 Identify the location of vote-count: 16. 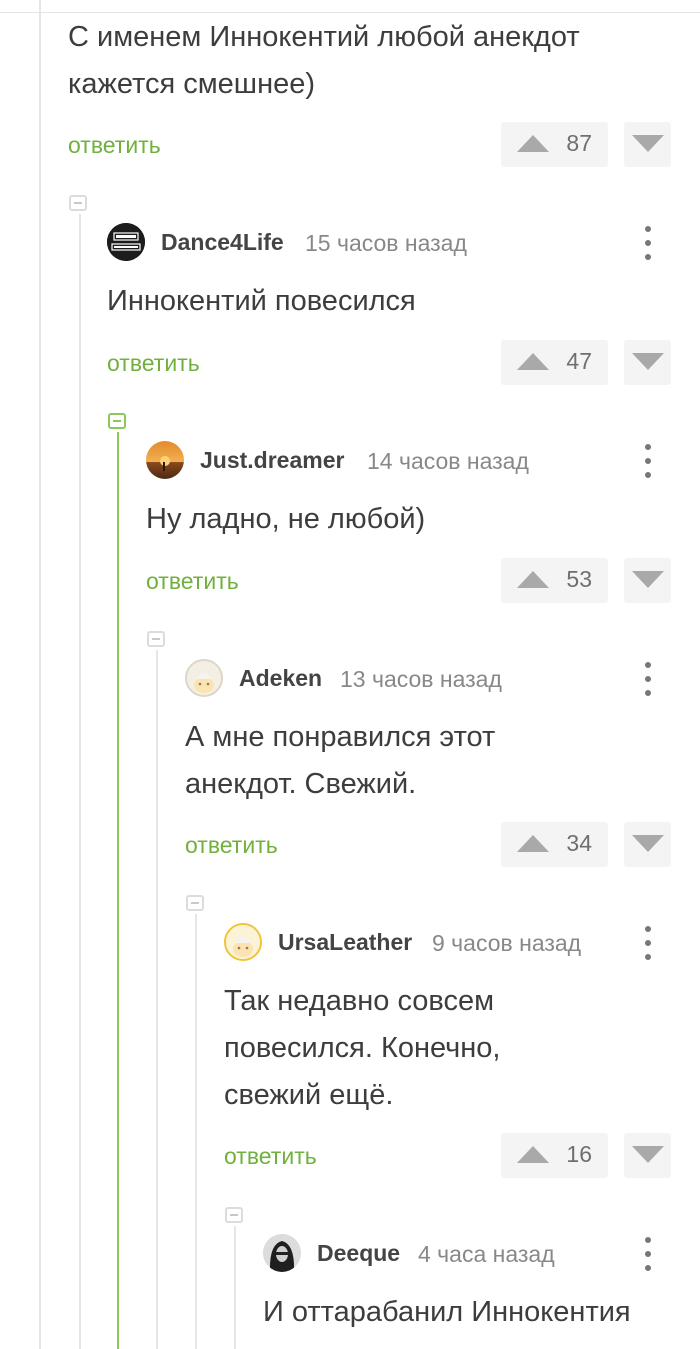
(579, 1154).